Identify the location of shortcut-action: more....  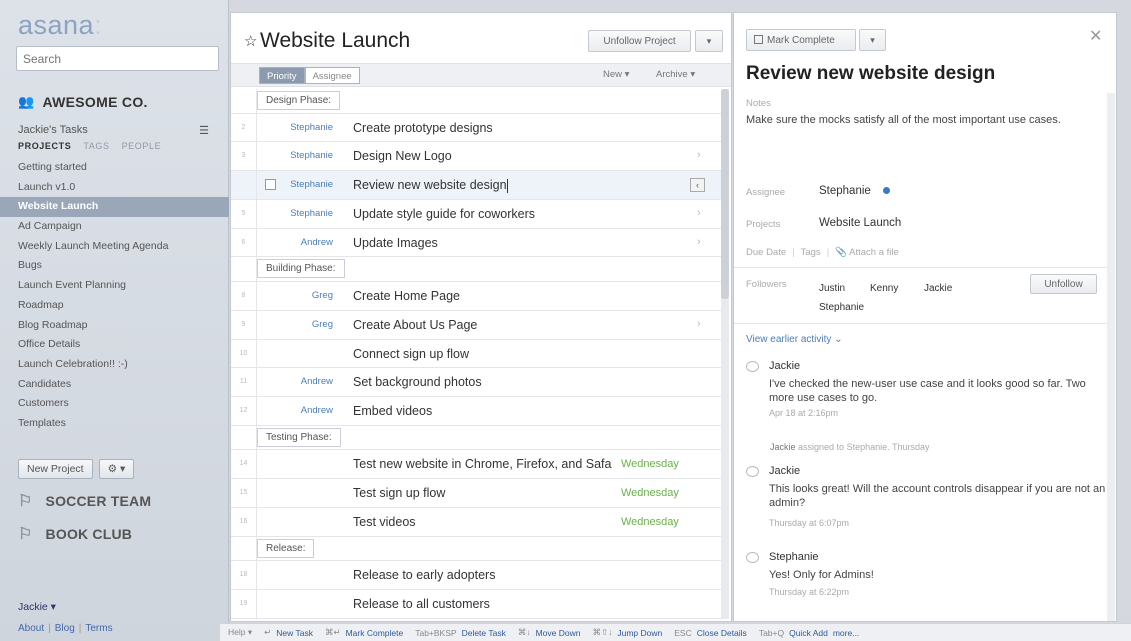
(846, 633).